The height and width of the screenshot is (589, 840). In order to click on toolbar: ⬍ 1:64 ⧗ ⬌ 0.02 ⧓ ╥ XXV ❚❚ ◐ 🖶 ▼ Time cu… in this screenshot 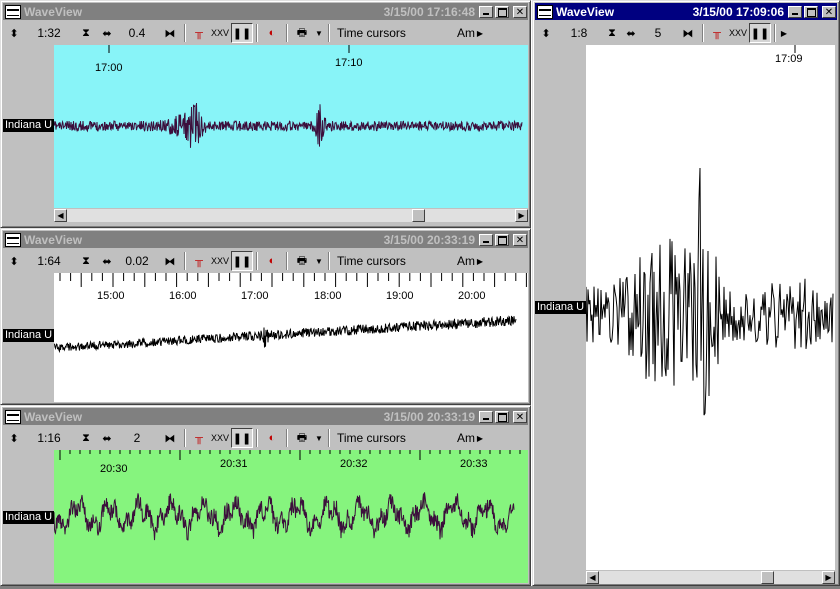, I will do `click(265, 261)`.